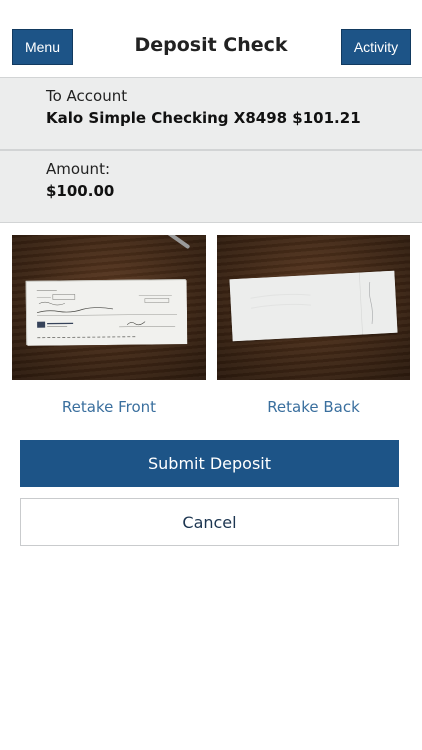 This screenshot has width=422, height=750. I want to click on check-front-details-icon, so click(107, 313).